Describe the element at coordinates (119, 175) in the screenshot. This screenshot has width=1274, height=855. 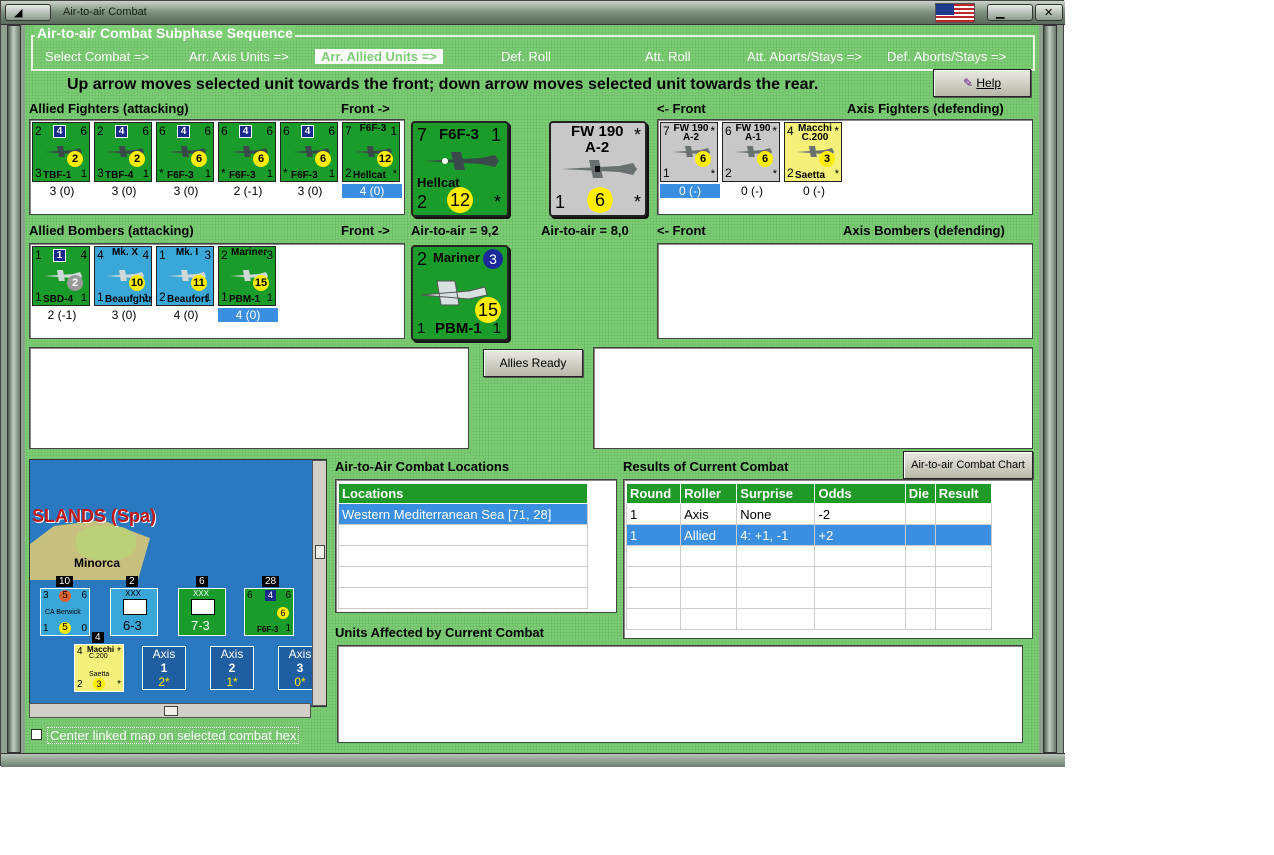
I see `counter-name: TBF-4` at that location.